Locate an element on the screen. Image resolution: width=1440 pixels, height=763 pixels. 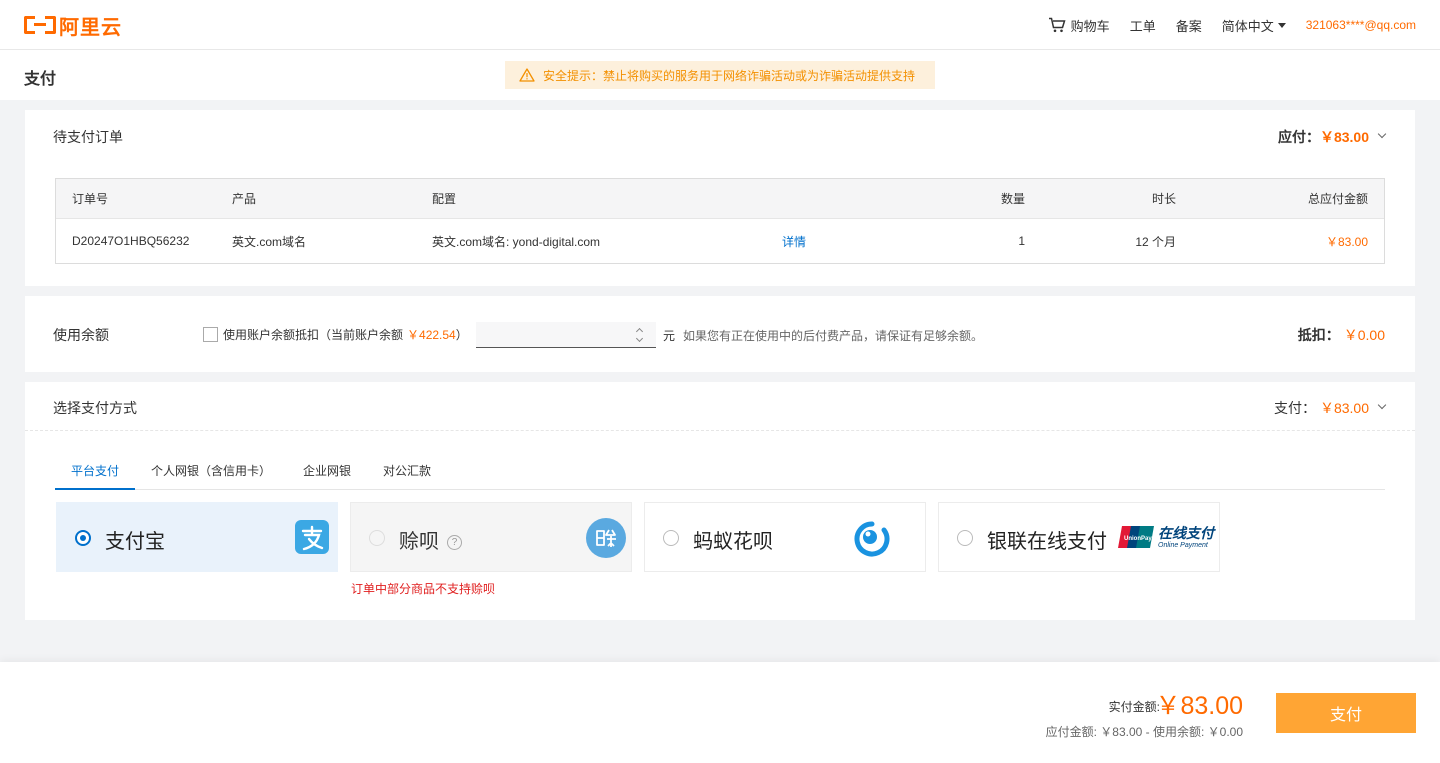
unionpay-label: 银联在线支付 is located at coordinates (1047, 542).